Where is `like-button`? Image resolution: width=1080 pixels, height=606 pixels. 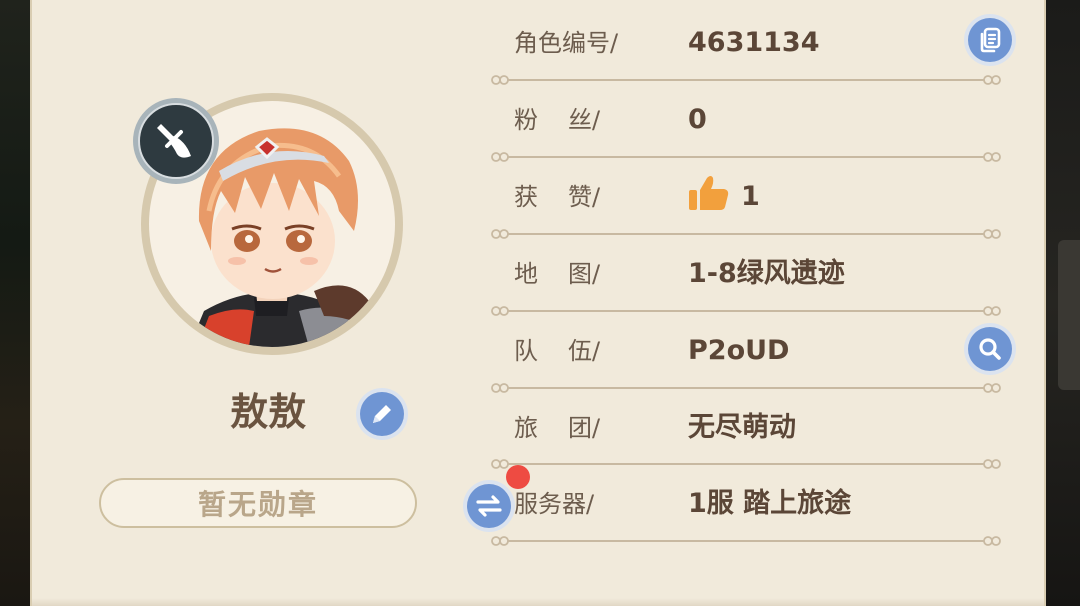
like-button is located at coordinates (709, 194).